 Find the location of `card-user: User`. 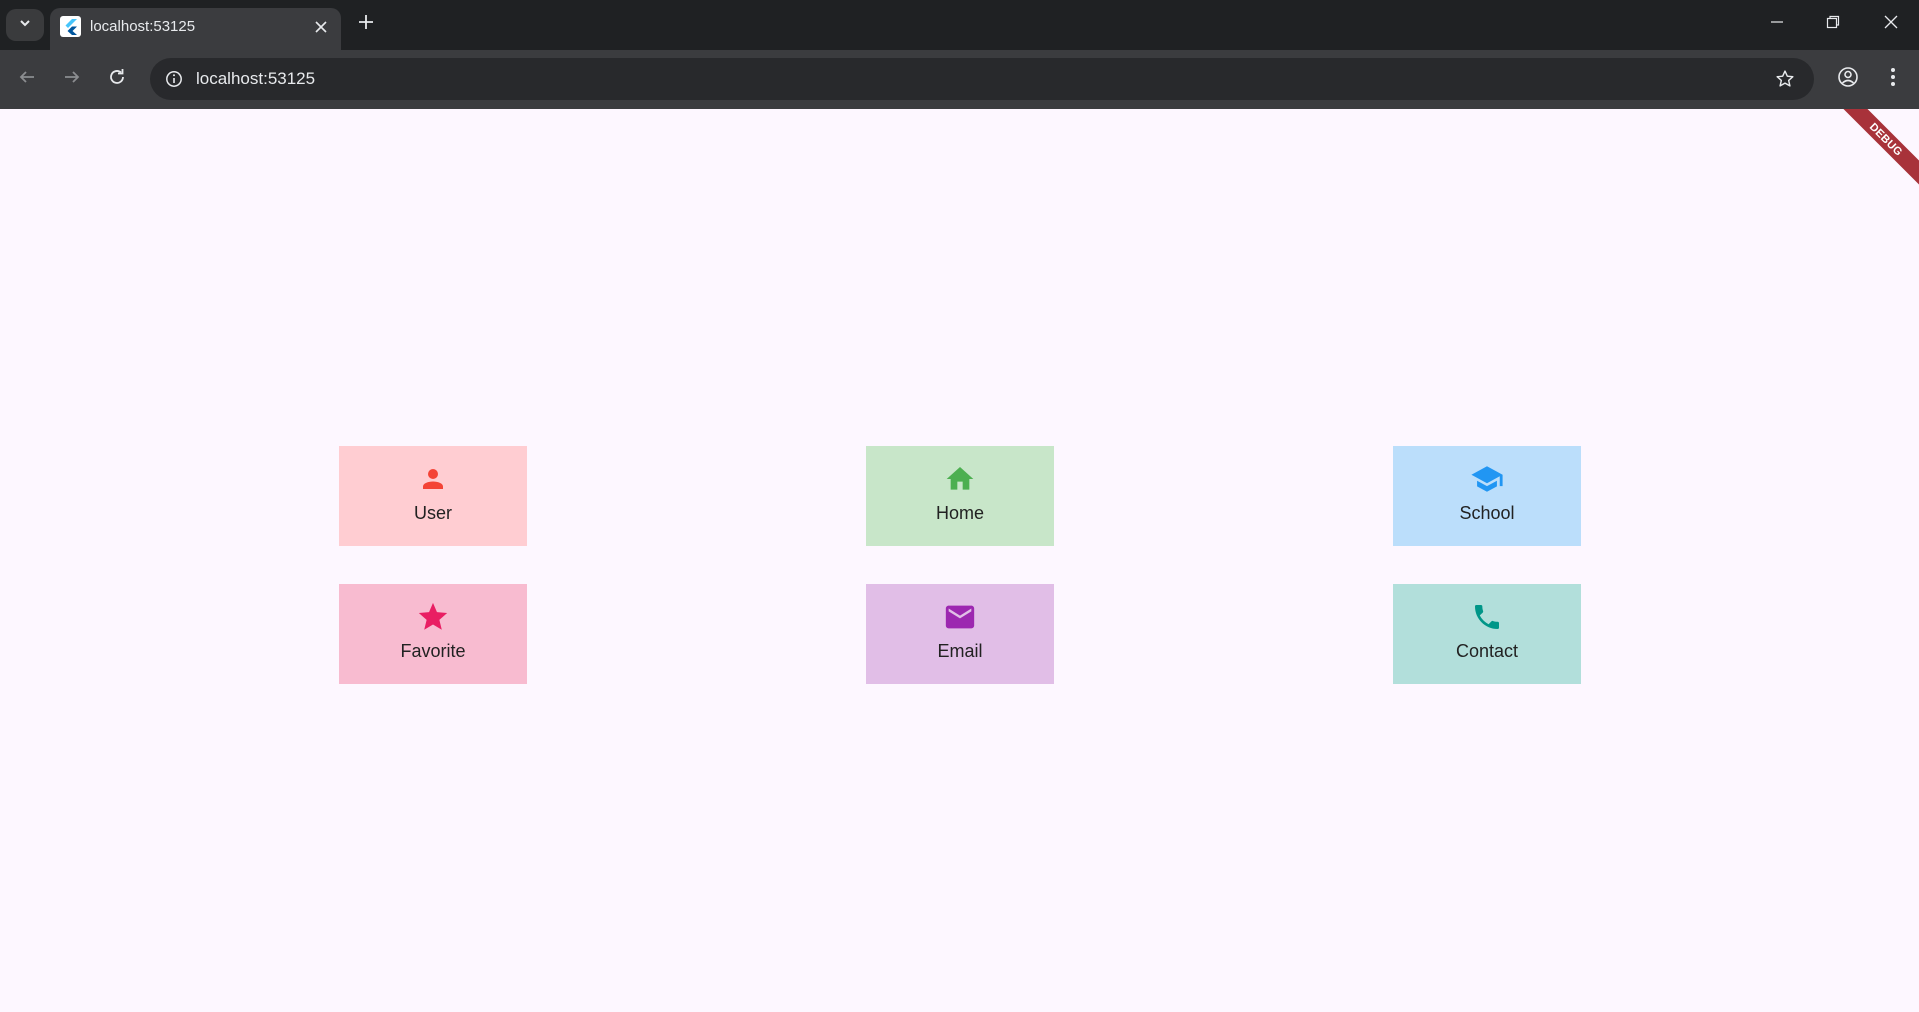

card-user: User is located at coordinates (433, 496).